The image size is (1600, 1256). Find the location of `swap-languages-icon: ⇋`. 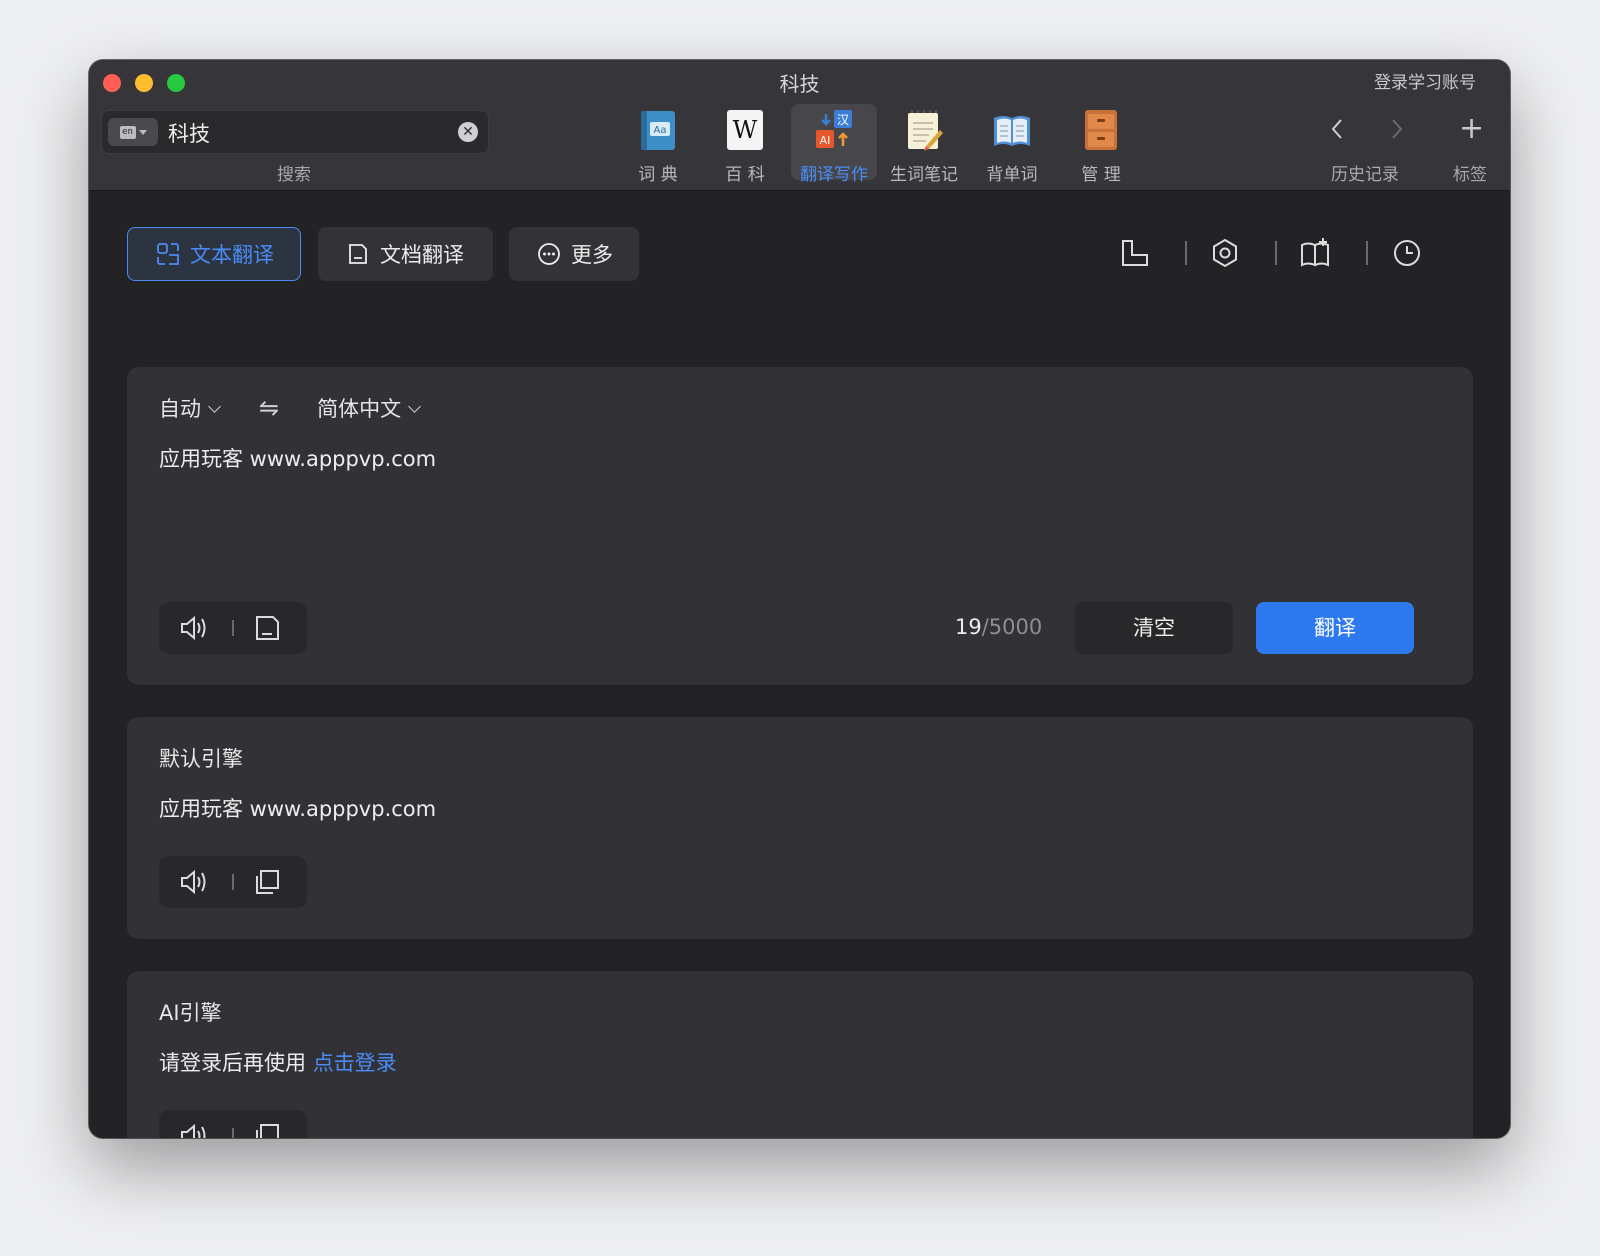

swap-languages-icon: ⇋ is located at coordinates (269, 408).